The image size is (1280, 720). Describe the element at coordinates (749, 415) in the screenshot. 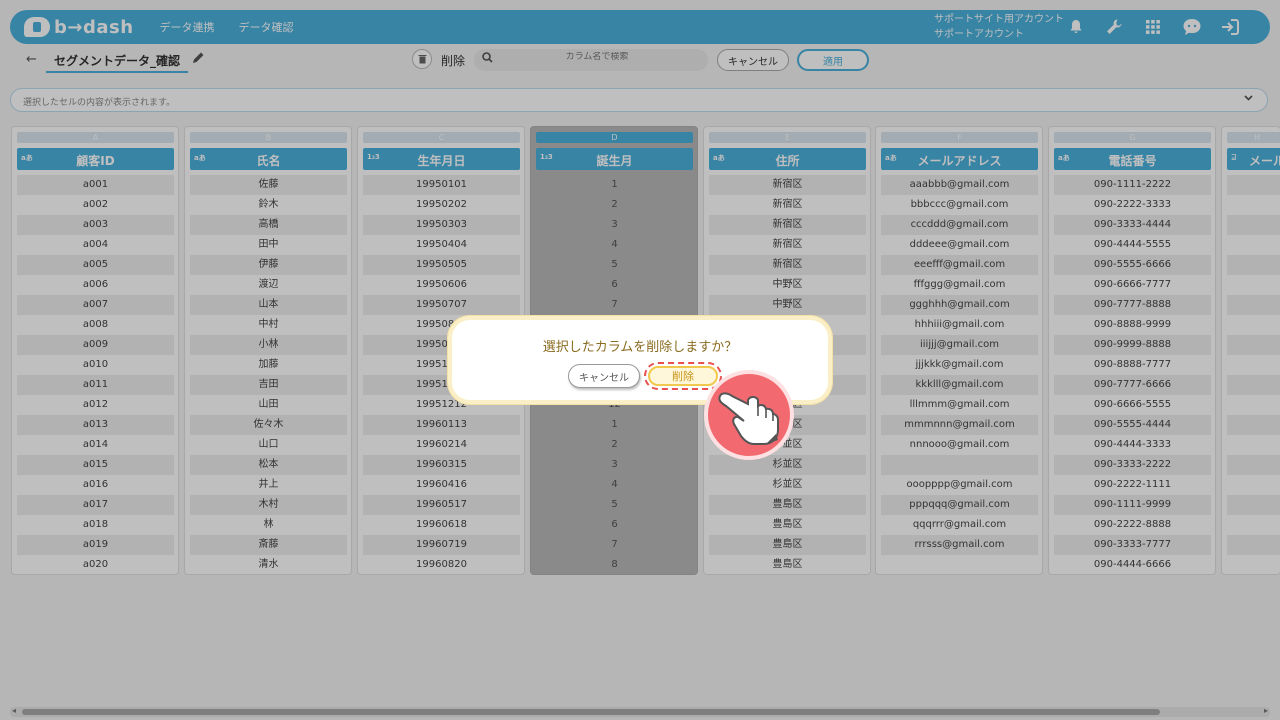

I see `hand-pointer-icon` at that location.